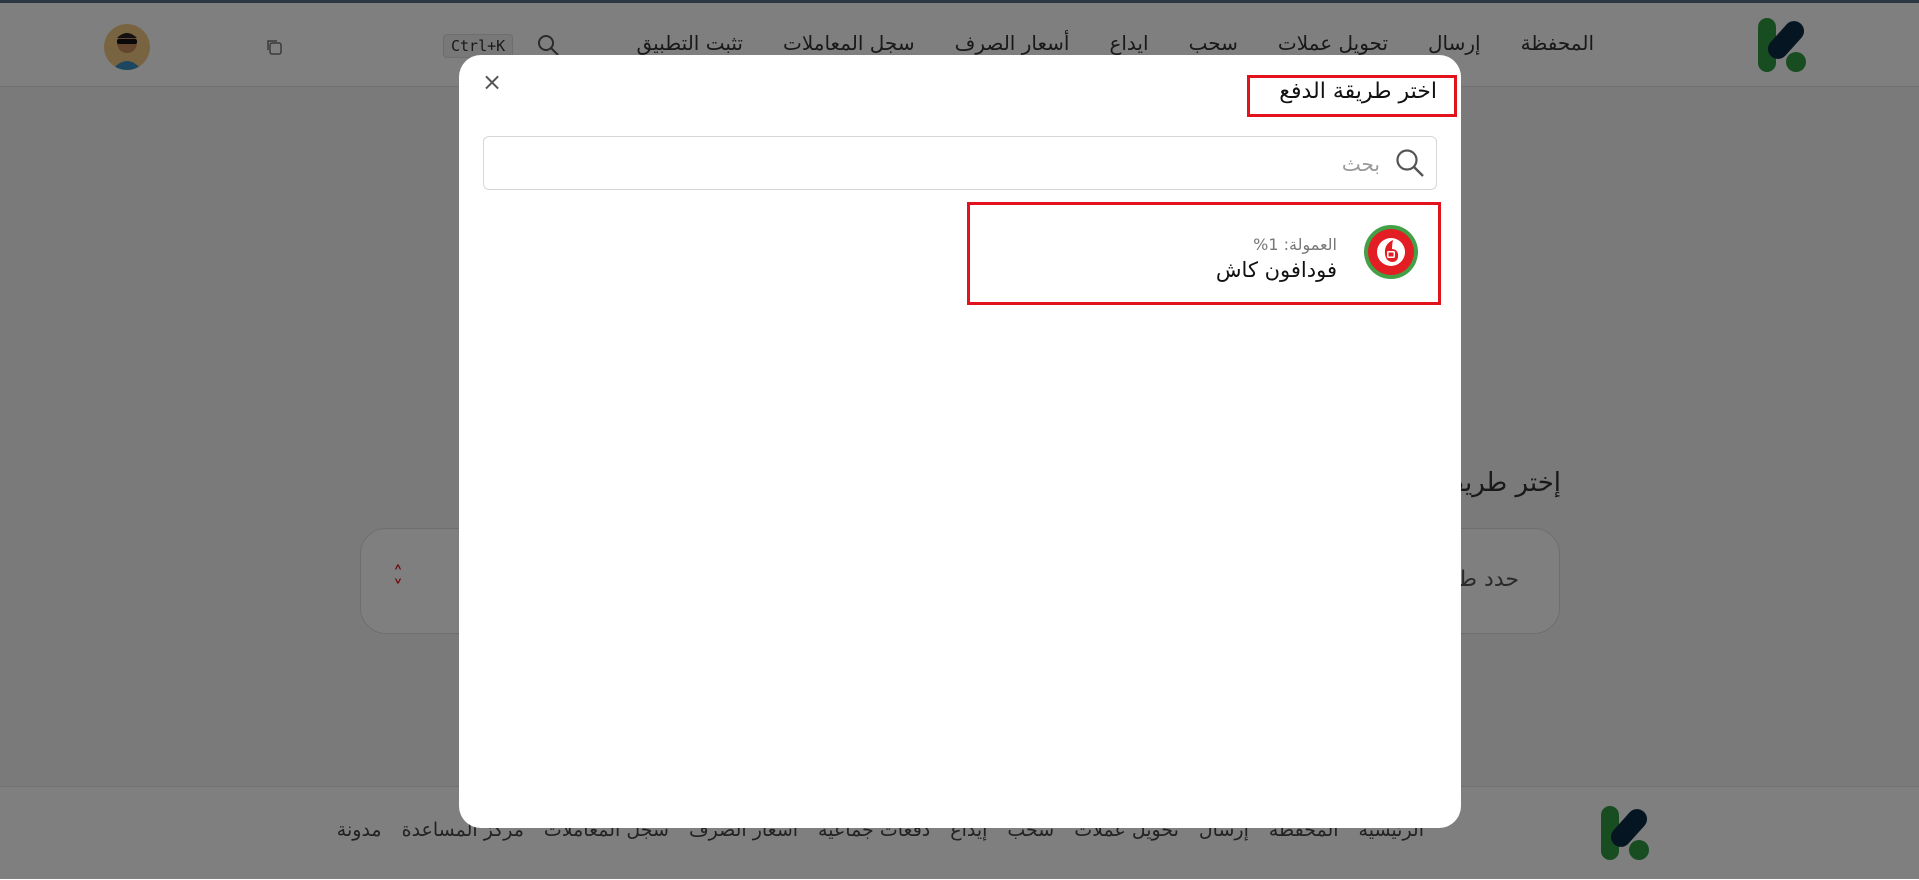 This screenshot has width=1919, height=880. What do you see at coordinates (1391, 252) in the screenshot?
I see `vodafone-cash-logo-icon` at bounding box center [1391, 252].